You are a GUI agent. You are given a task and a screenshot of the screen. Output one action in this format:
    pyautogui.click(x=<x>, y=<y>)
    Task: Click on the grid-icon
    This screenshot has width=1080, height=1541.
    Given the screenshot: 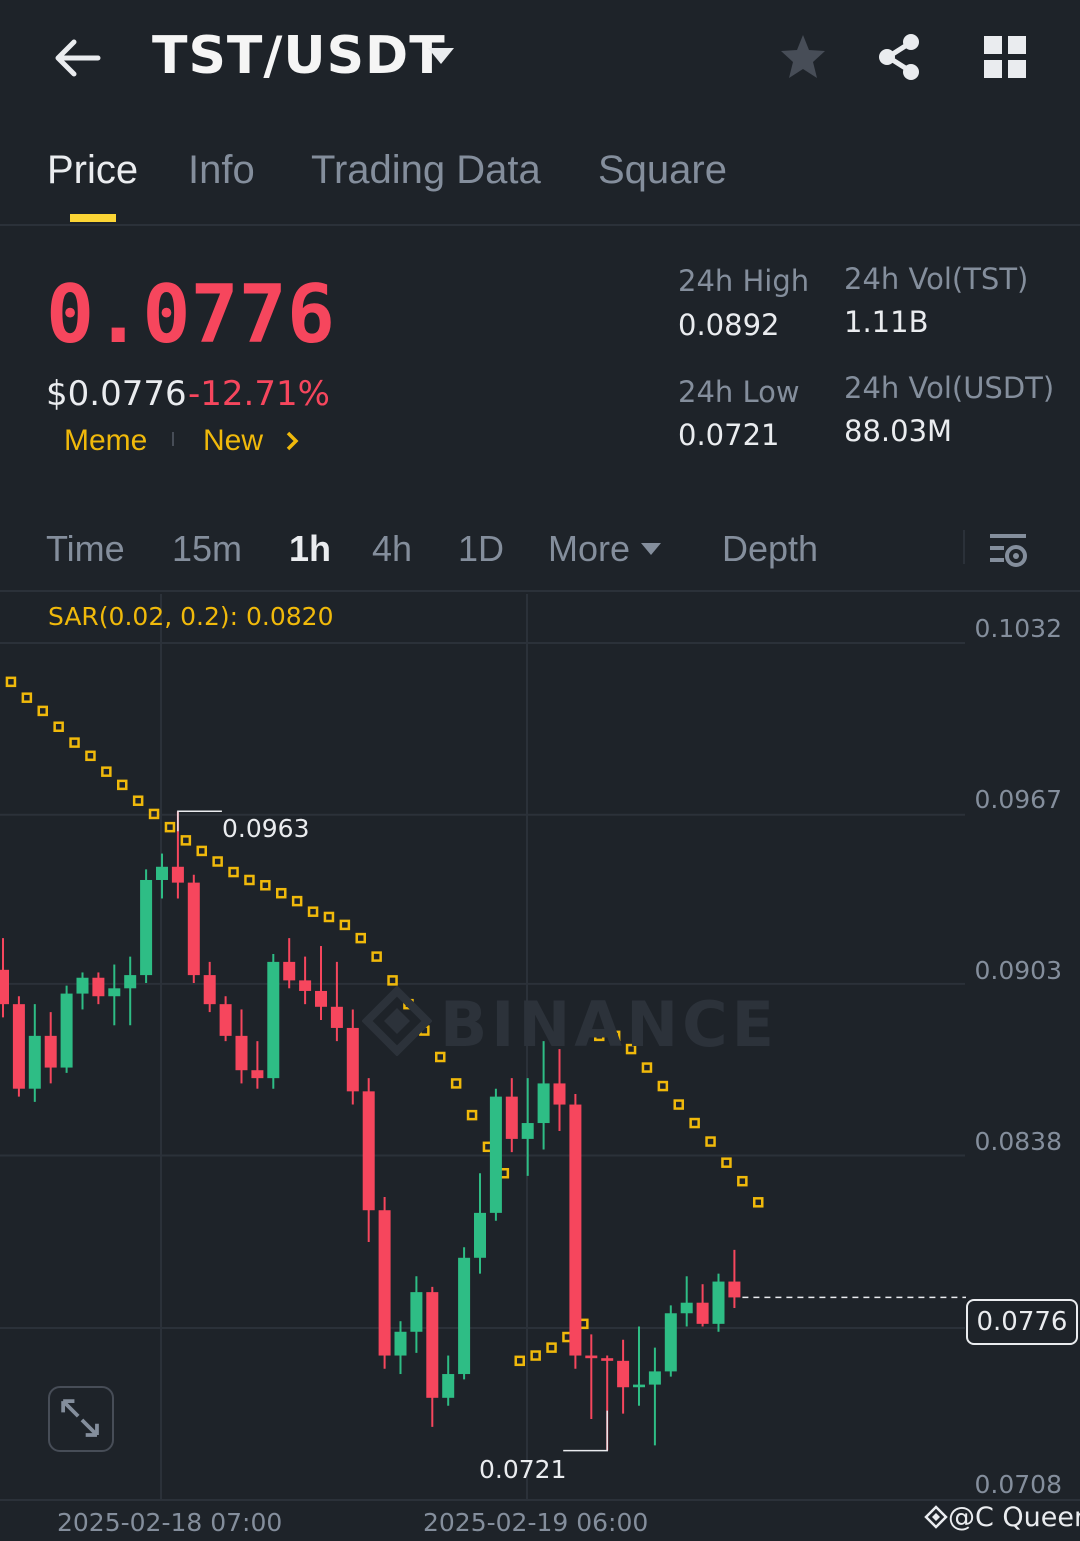 What is the action you would take?
    pyautogui.click(x=1005, y=57)
    